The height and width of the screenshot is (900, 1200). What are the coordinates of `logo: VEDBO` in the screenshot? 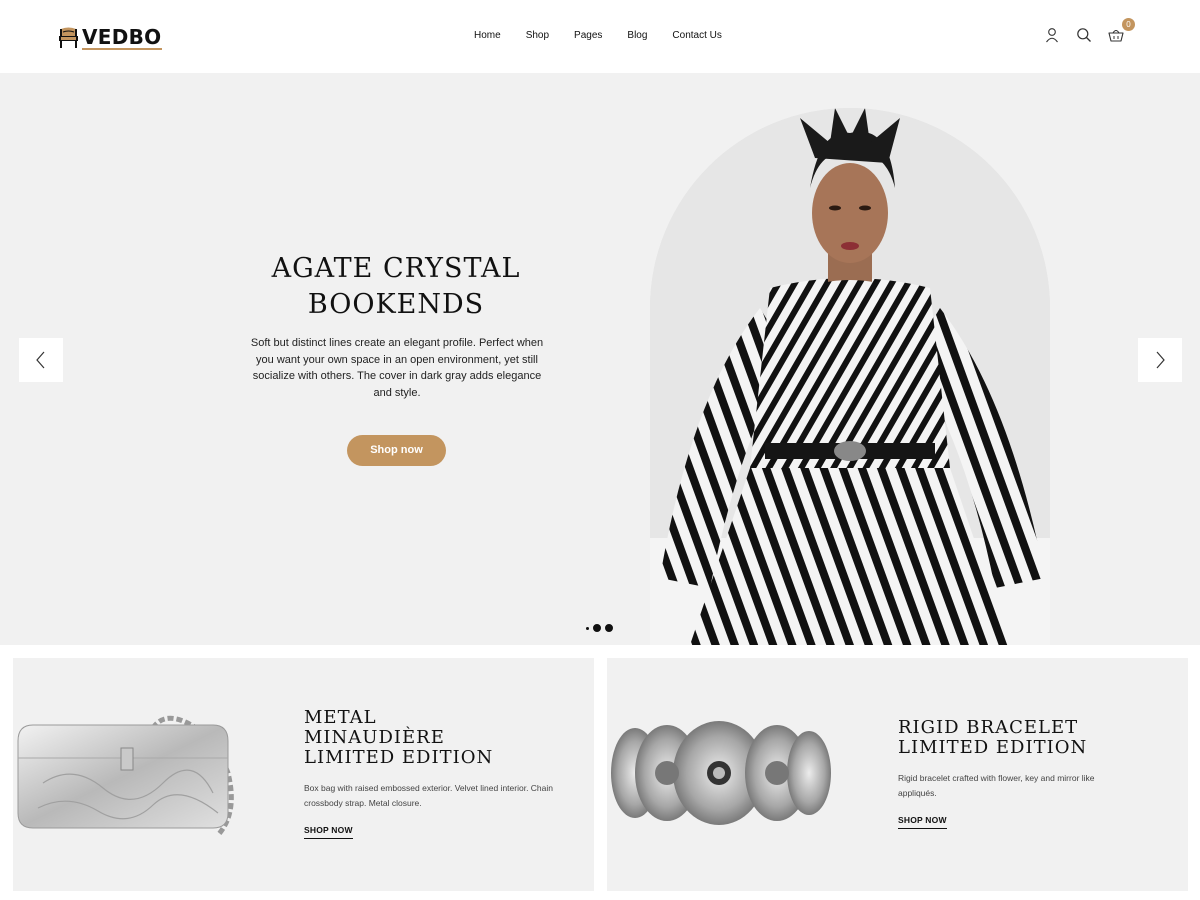 It's located at (110, 38).